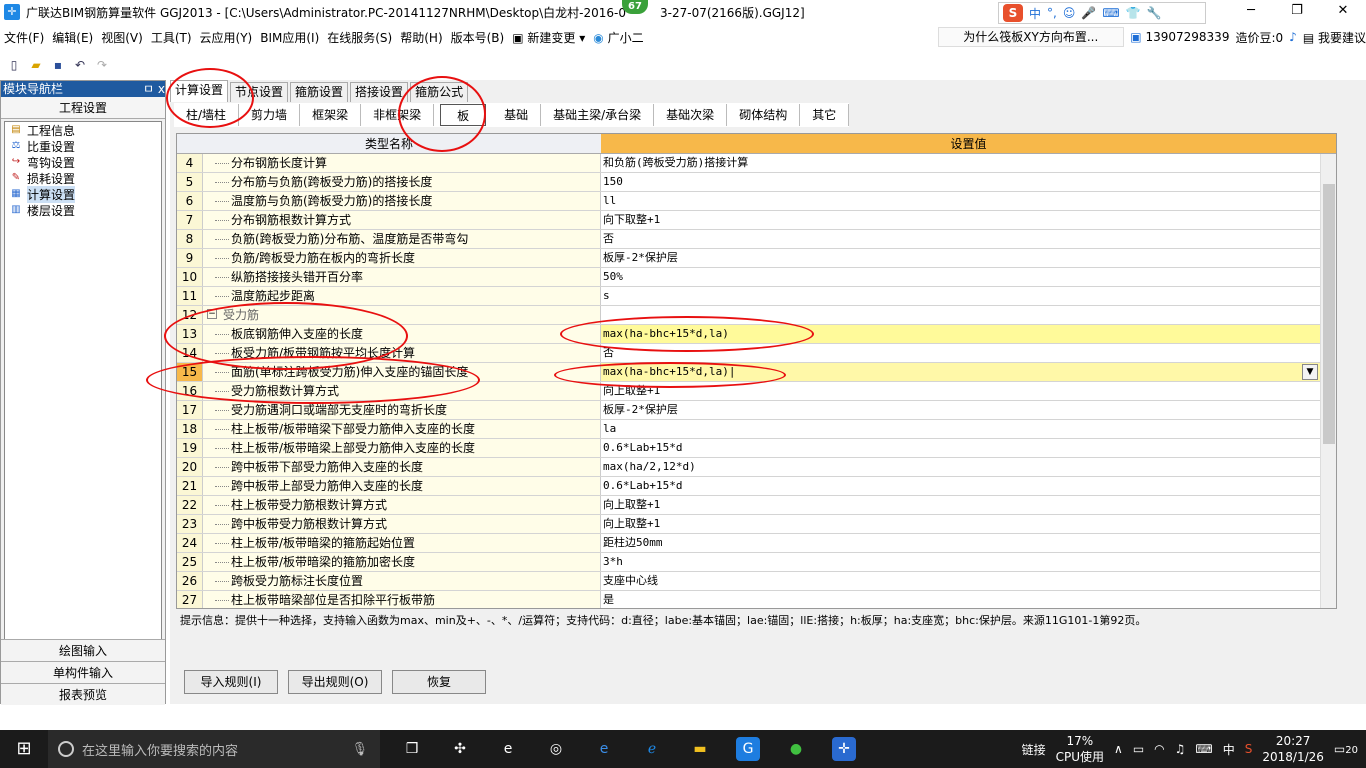  Describe the element at coordinates (968, 182) in the screenshot. I see `row-value-cell: 150` at that location.